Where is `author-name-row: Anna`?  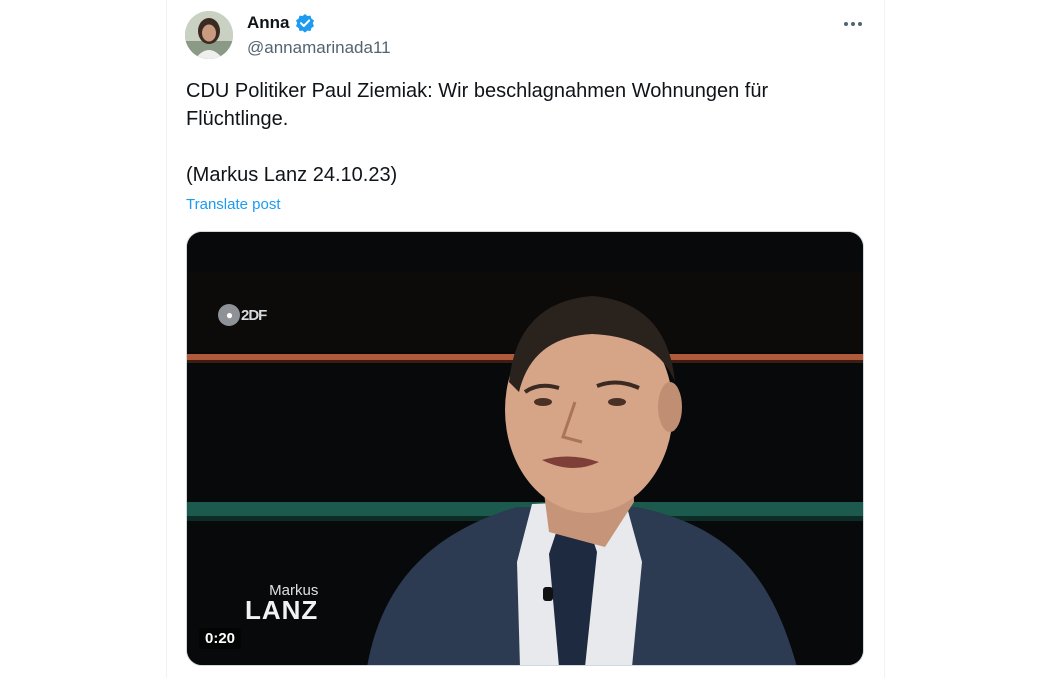
author-name-row: Anna is located at coordinates (281, 23).